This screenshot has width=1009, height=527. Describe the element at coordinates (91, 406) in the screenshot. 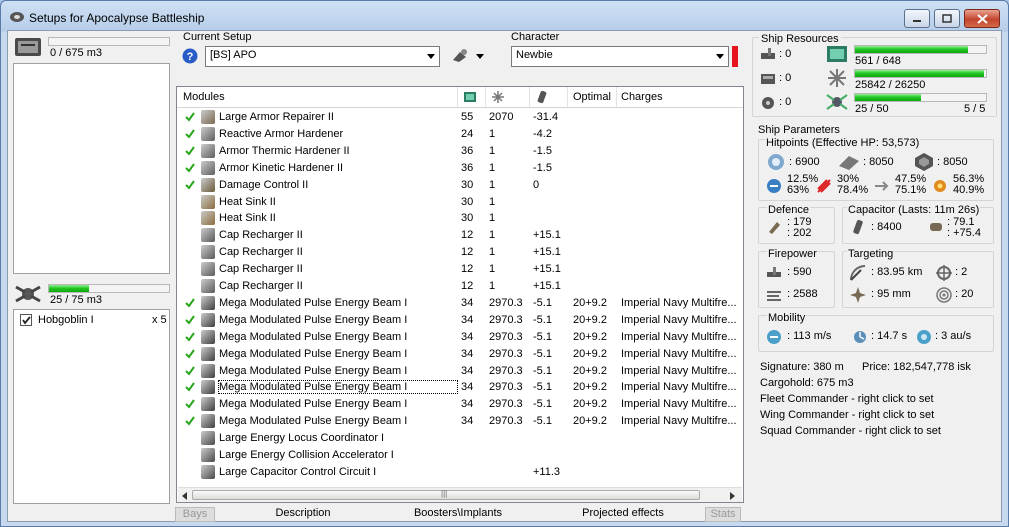

I see `drone-list: Hobgoblin I x 5` at that location.